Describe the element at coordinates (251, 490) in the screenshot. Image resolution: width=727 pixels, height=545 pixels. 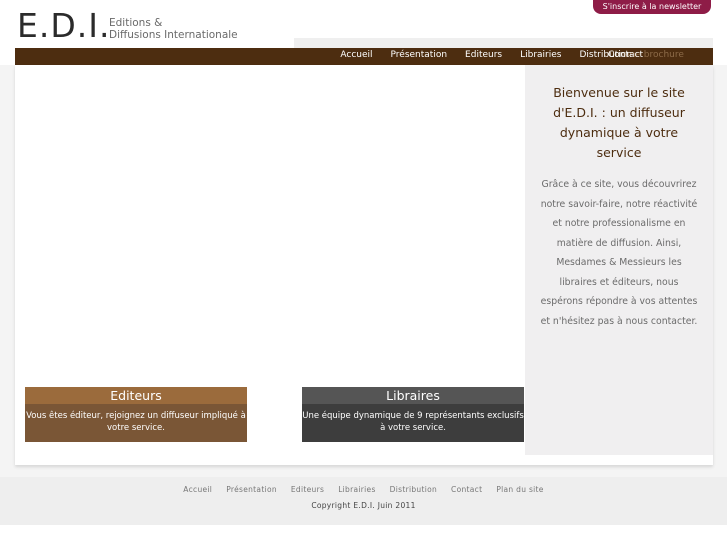
I see `footer-link-presentation: Présentation` at that location.